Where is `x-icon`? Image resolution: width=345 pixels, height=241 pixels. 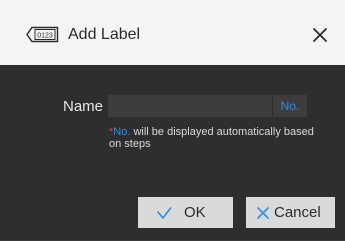 x-icon is located at coordinates (263, 213).